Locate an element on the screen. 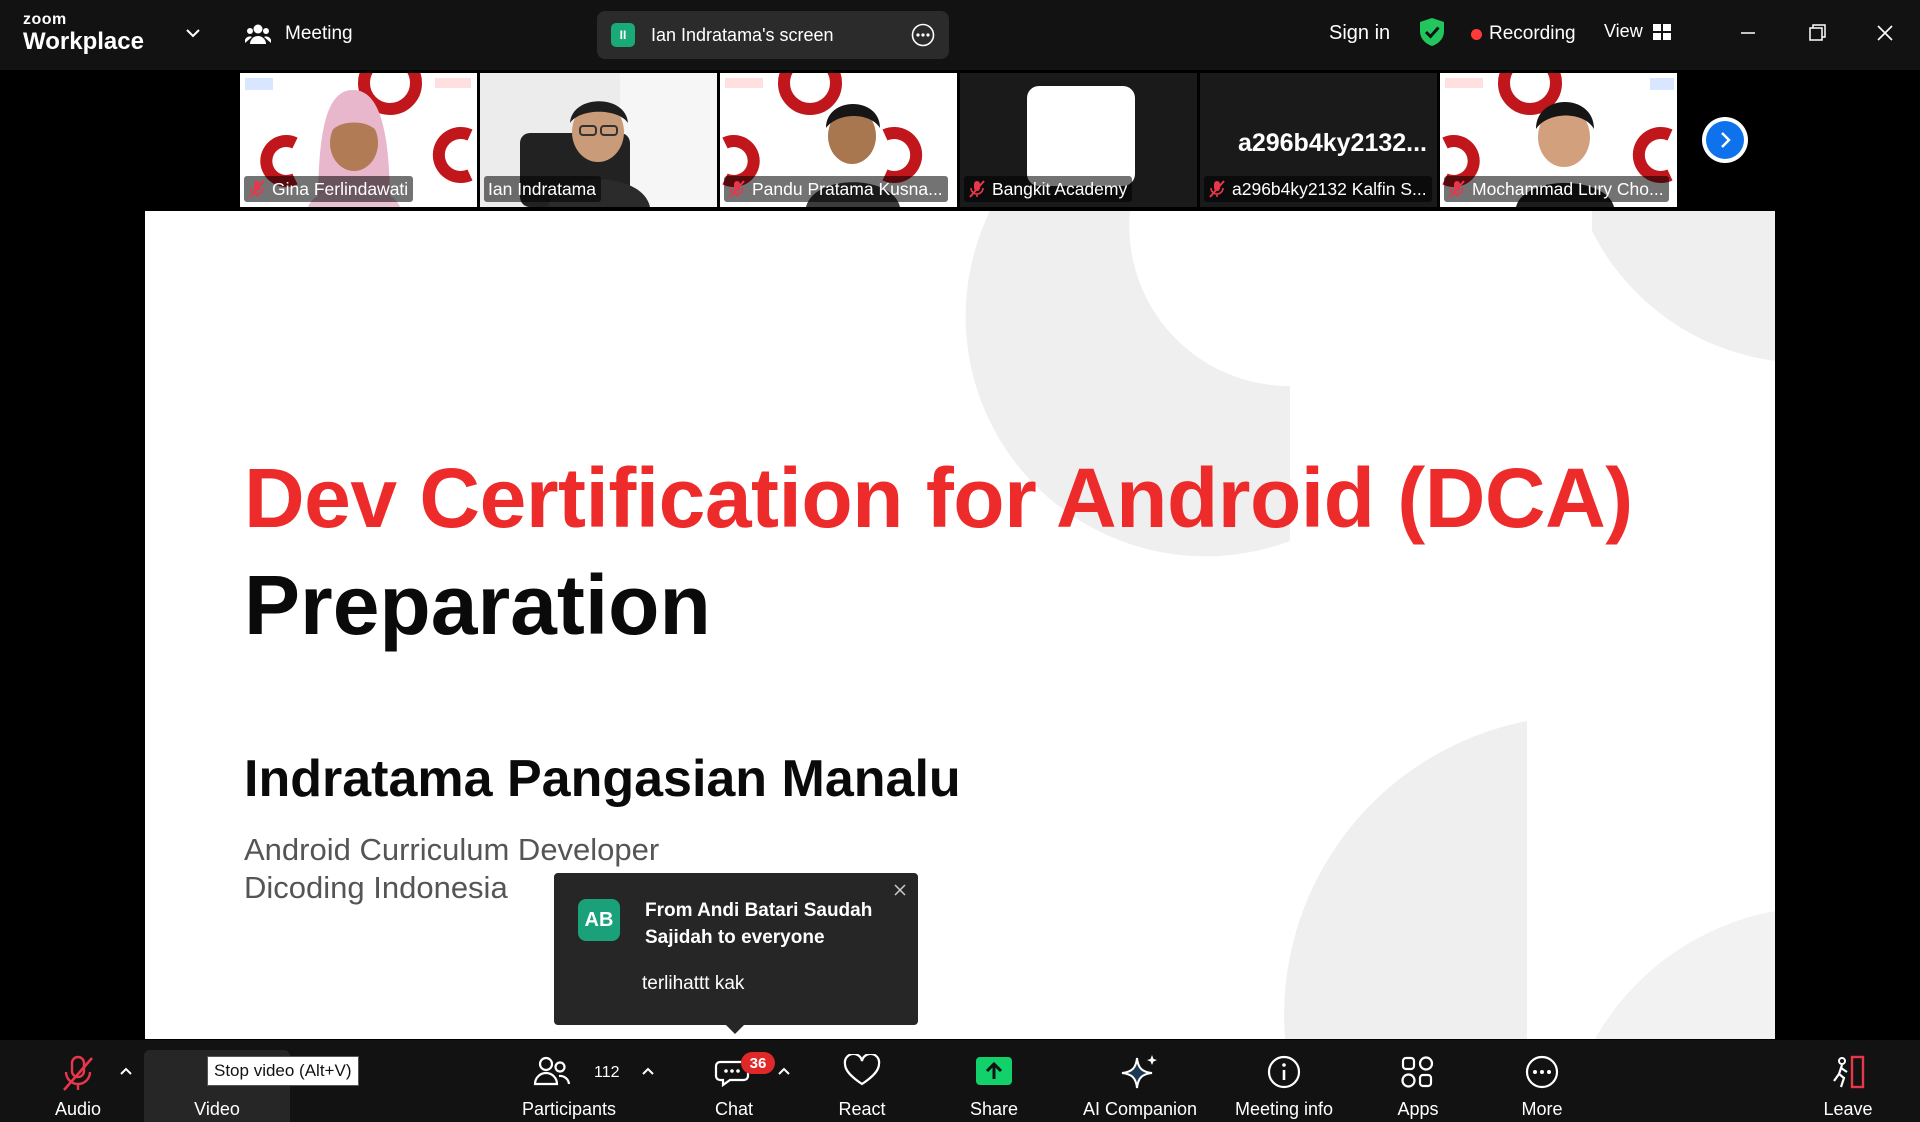 This screenshot has width=1920, height=1122. ai-companion-label: AI Companion is located at coordinates (1140, 1109).